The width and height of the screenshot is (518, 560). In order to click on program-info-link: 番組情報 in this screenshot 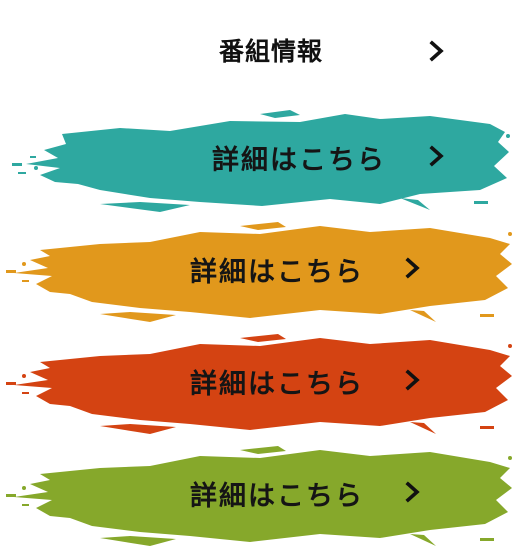, I will do `click(259, 52)`.